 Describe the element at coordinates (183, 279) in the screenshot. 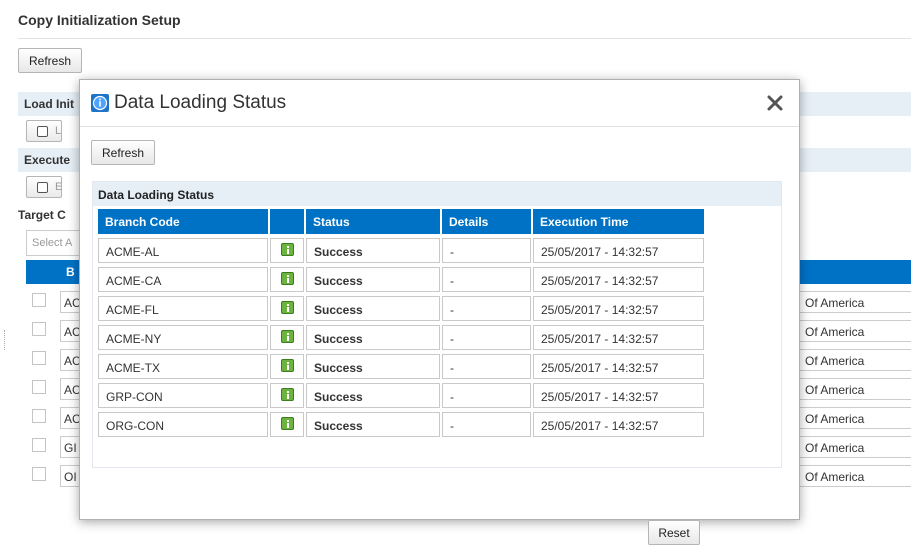

I see `branch-code-cell: ACME-CA` at that location.